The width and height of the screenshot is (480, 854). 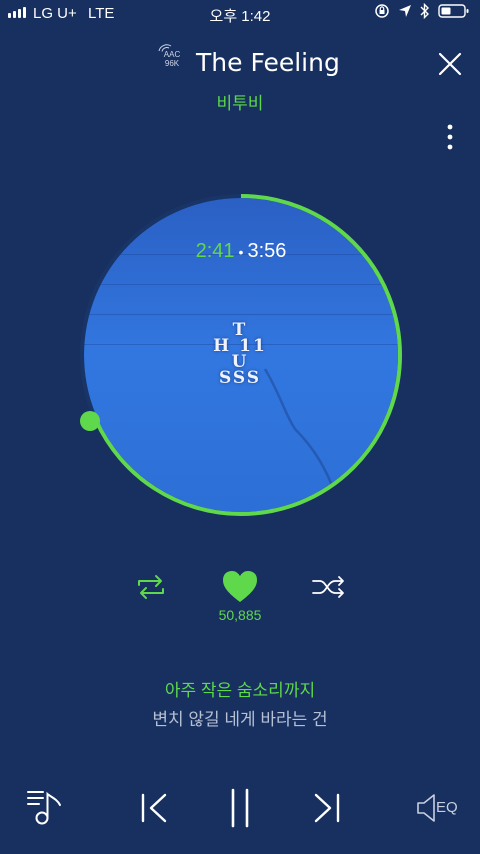 What do you see at coordinates (240, 587) in the screenshot?
I see `like-heart-icon` at bounding box center [240, 587].